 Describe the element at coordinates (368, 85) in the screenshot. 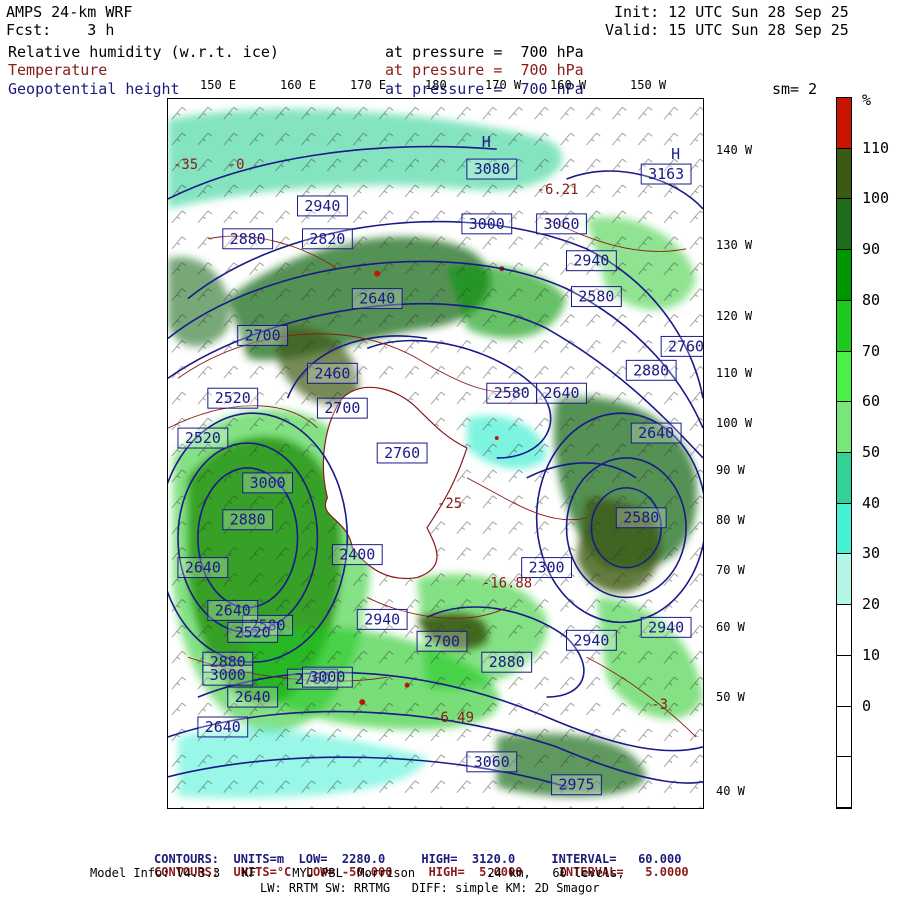

I see `top-tick-label: 170 E` at that location.